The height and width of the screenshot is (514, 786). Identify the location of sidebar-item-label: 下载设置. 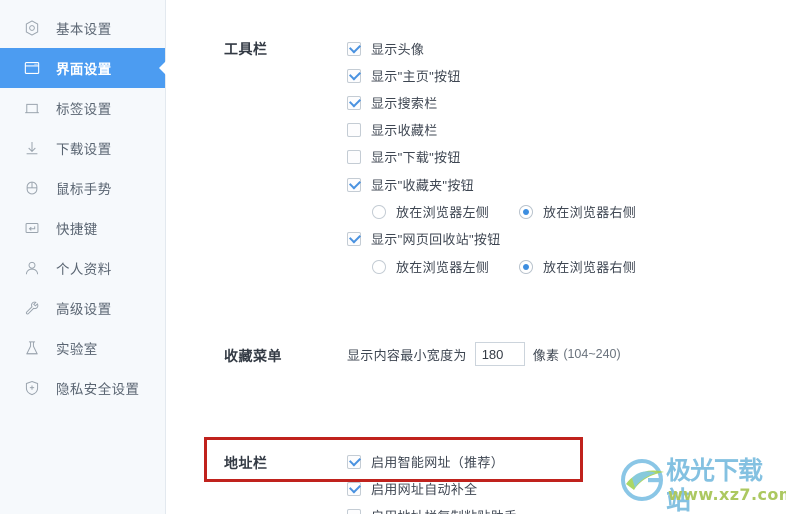
(84, 149).